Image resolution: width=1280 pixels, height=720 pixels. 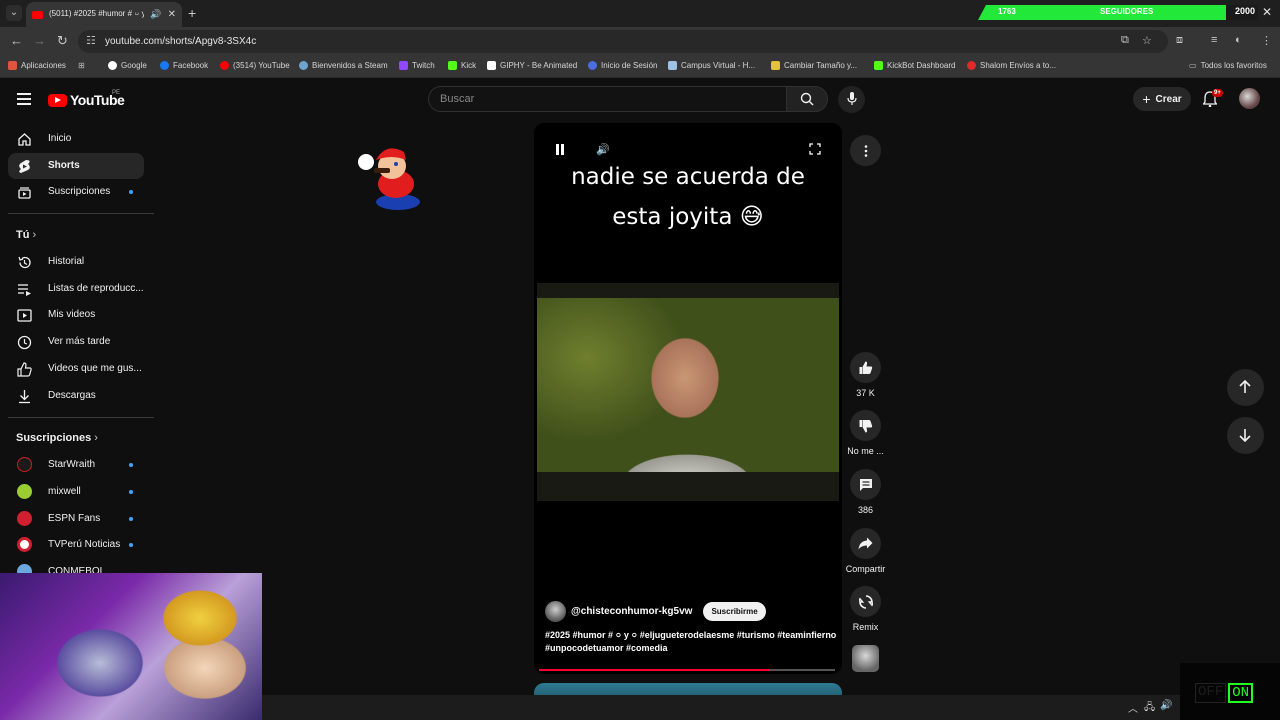 I want to click on bookmark-steam: Bienvenidos a Steam, so click(x=343, y=65).